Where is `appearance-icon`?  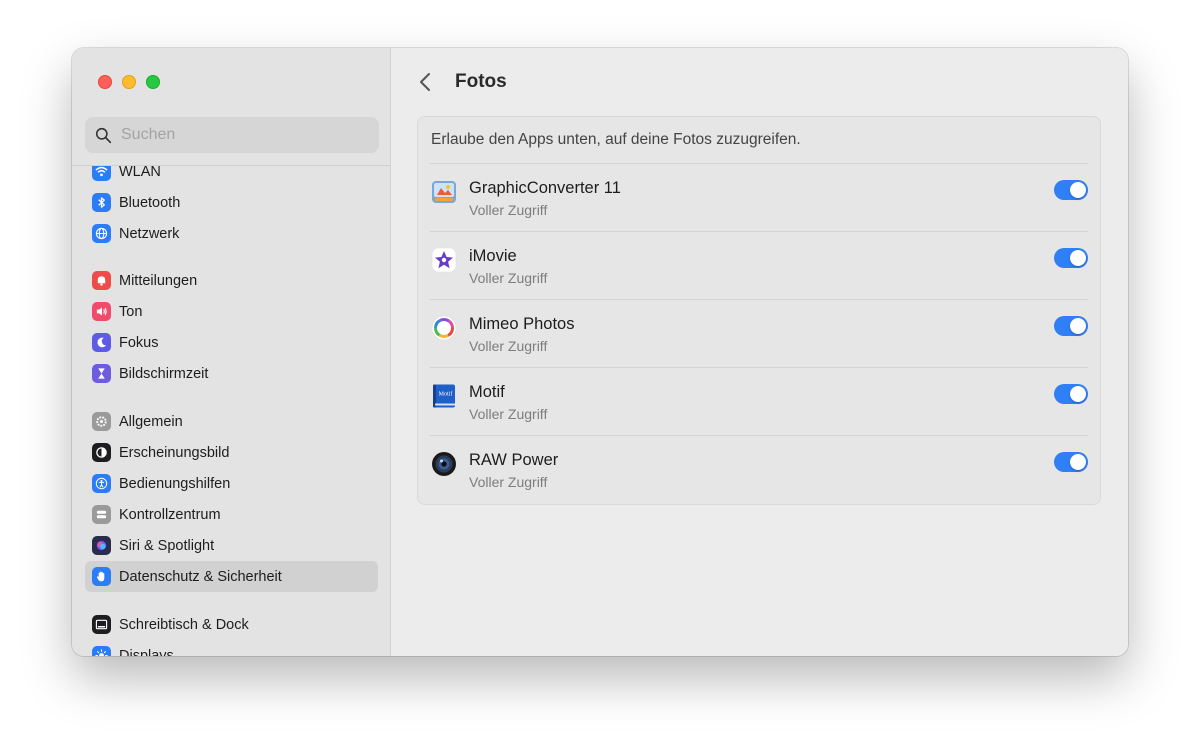
appearance-icon is located at coordinates (101, 452).